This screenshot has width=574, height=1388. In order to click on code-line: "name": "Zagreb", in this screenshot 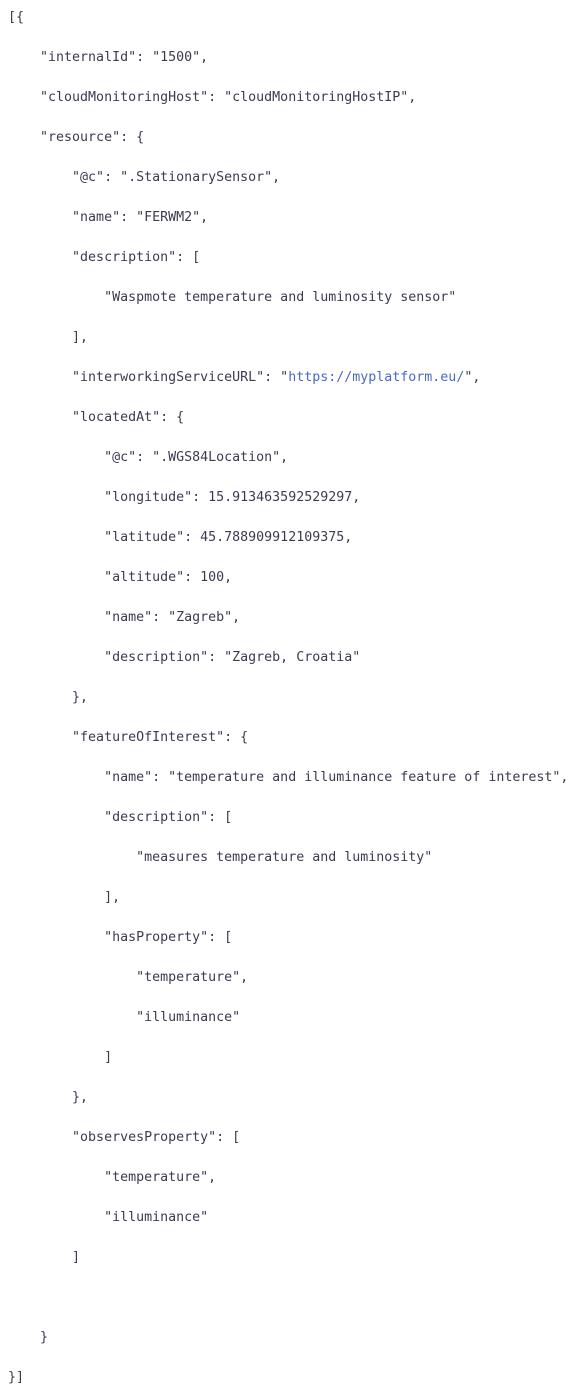, I will do `click(291, 618)`.